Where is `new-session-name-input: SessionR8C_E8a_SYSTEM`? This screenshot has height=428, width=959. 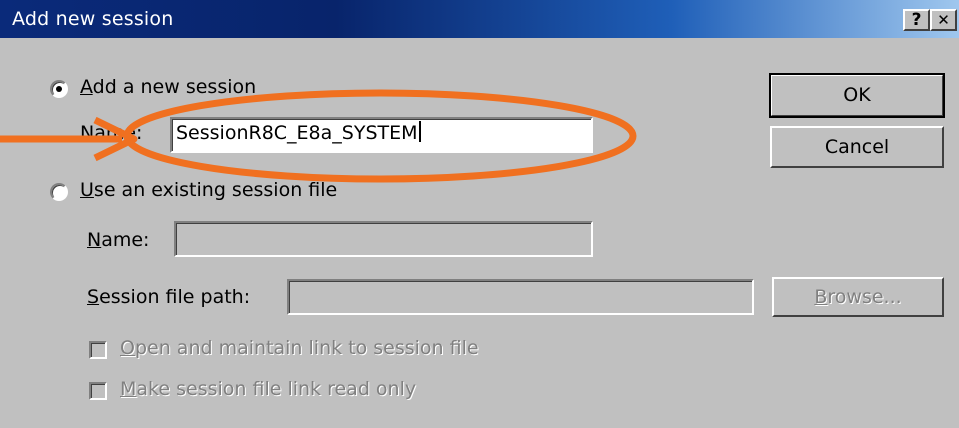
new-session-name-input: SessionR8C_E8a_SYSTEM is located at coordinates (381, 135).